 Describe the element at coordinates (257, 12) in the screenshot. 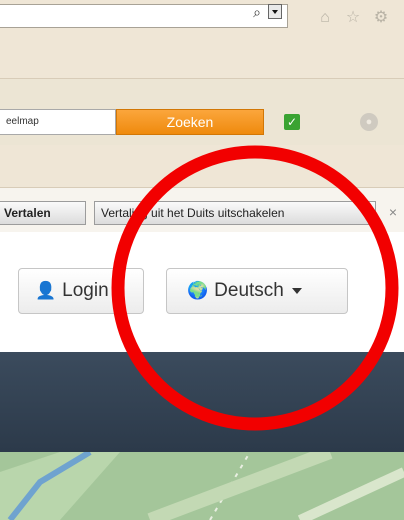

I see `address-search-icon: ⌕` at that location.